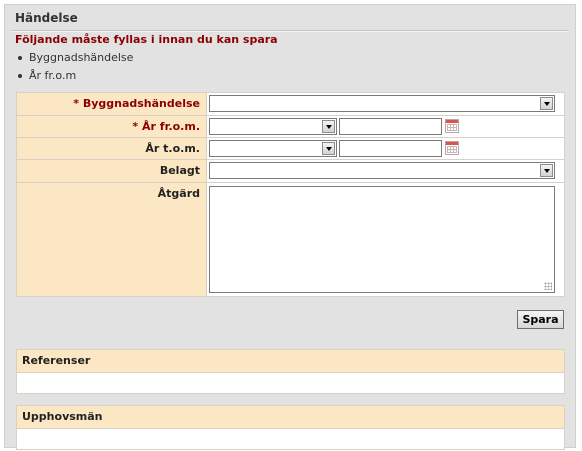 The width and height of the screenshot is (582, 451). I want to click on belagt-label-text: Belagt, so click(179, 170).